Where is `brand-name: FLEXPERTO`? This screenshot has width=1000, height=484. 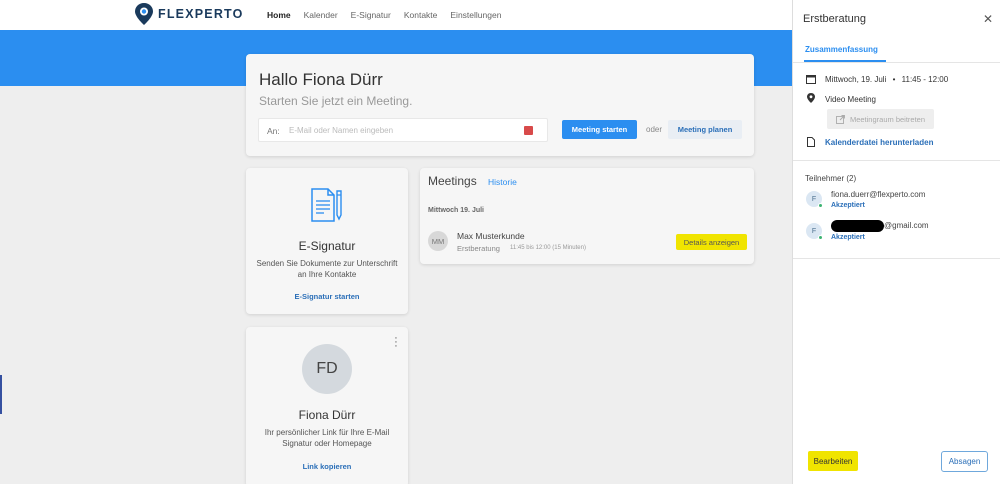 brand-name: FLEXPERTO is located at coordinates (201, 14).